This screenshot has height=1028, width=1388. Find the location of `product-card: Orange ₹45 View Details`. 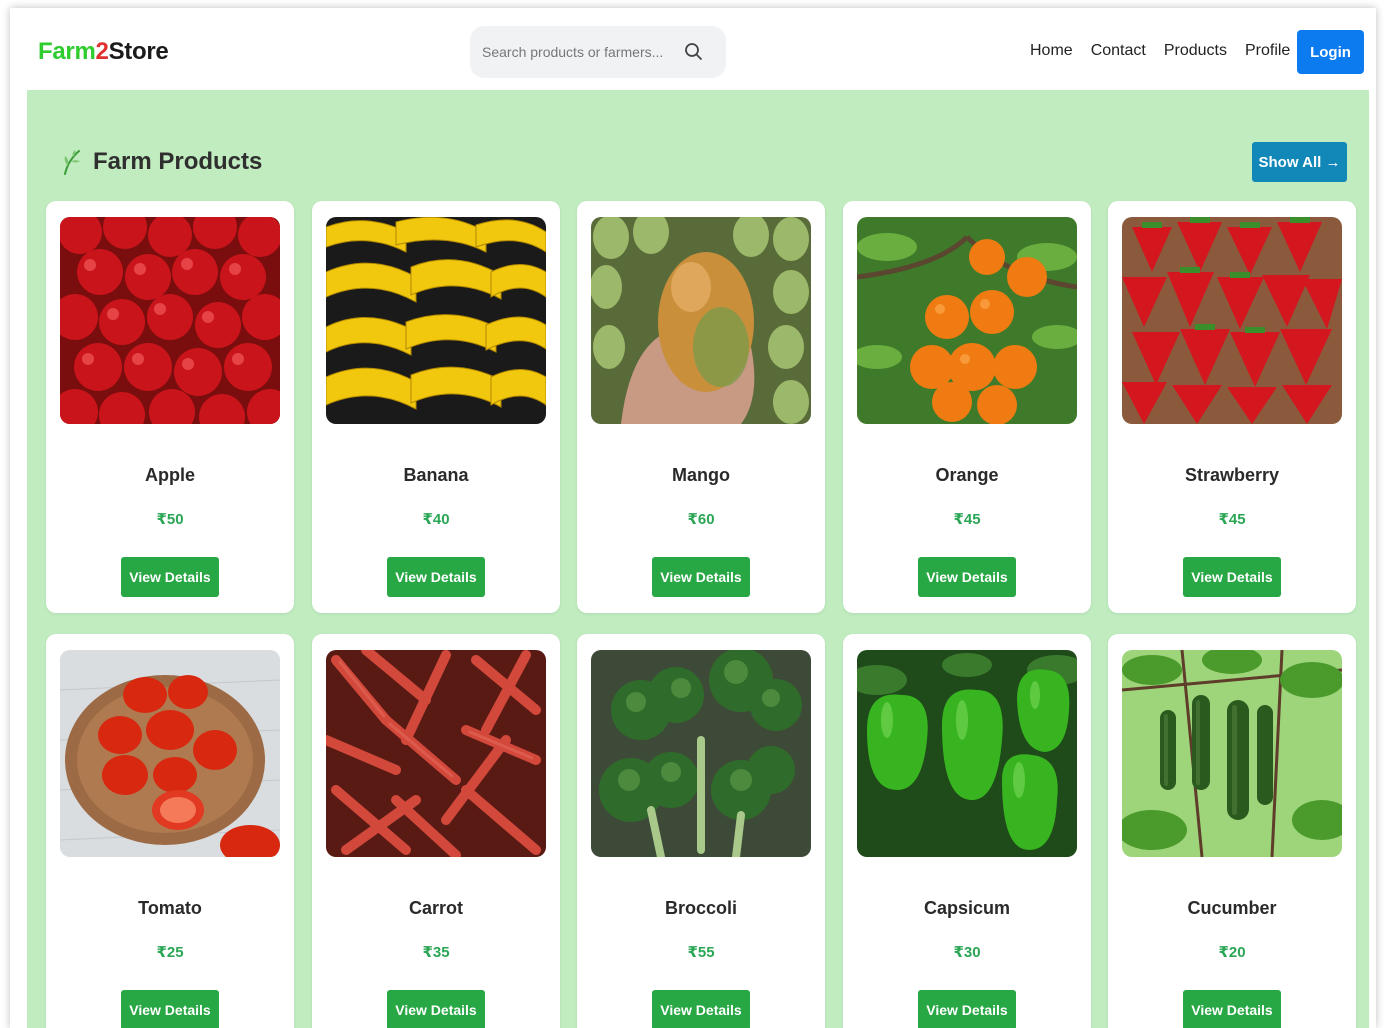

product-card: Orange ₹45 View Details is located at coordinates (967, 407).